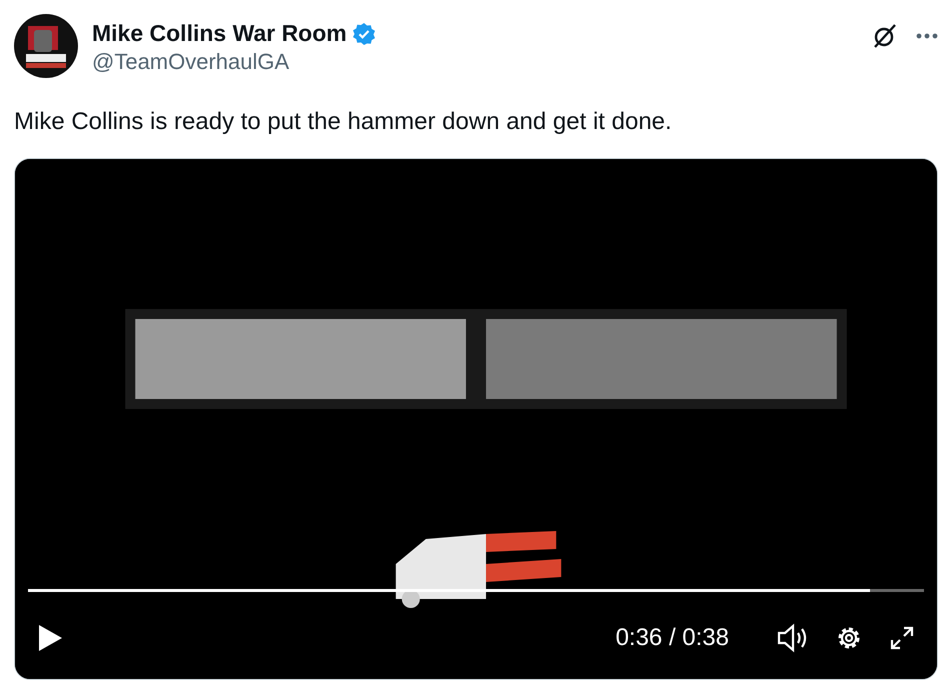  Describe the element at coordinates (902, 638) in the screenshot. I see `fullscreen-button` at that location.